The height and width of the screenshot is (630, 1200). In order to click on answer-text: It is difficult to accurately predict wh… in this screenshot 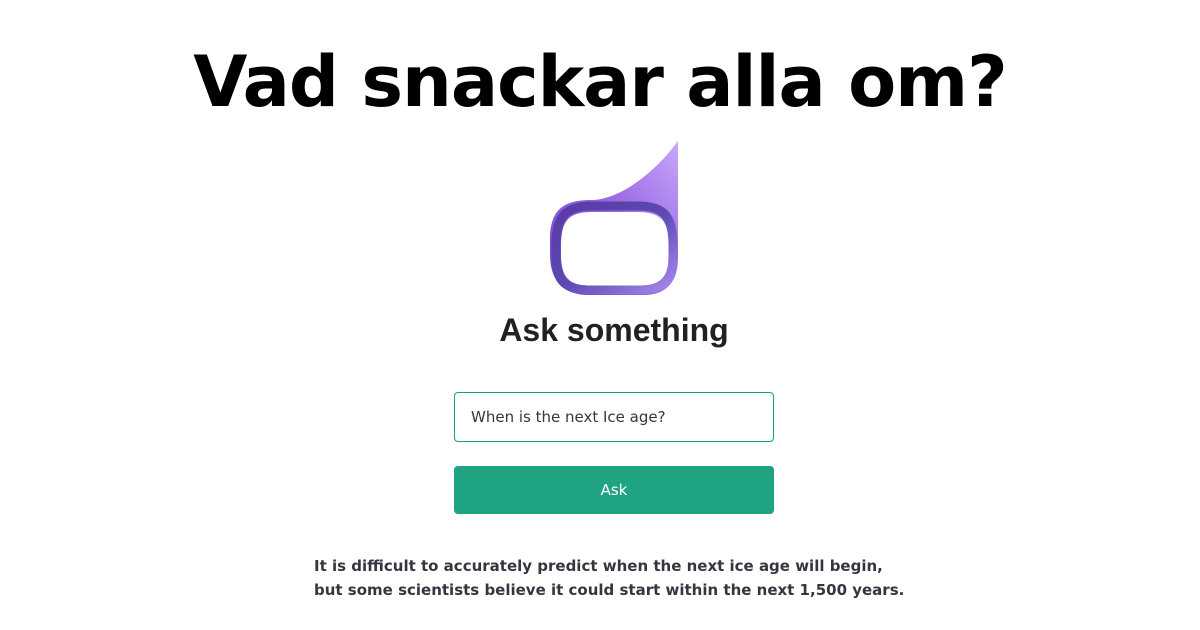, I will do `click(609, 578)`.